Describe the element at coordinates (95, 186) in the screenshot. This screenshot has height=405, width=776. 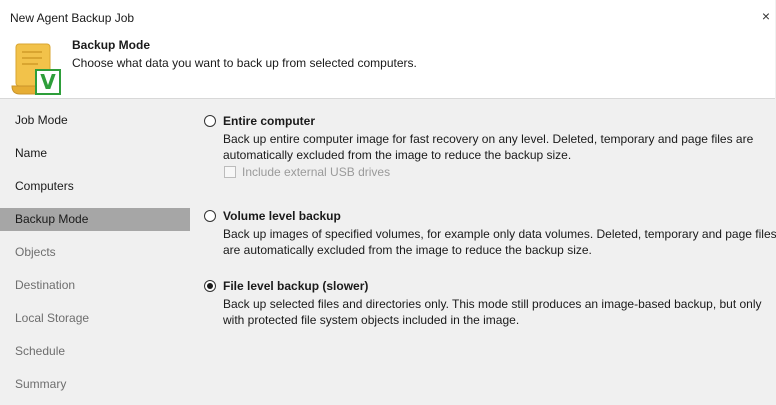
I see `sidebar-item-computers: Computers` at that location.